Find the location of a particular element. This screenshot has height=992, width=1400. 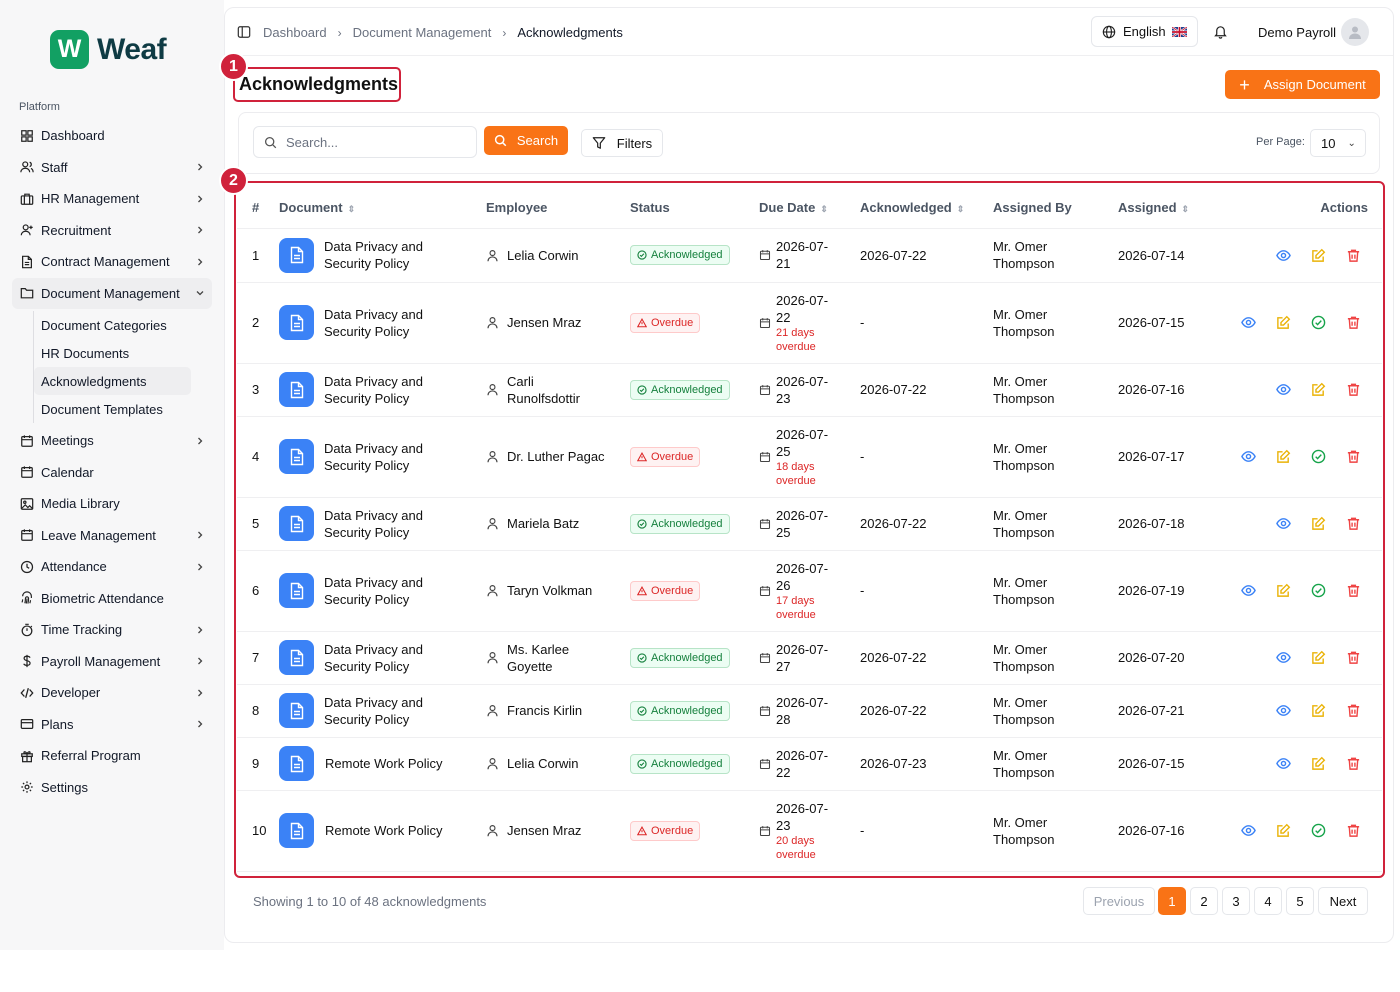

breadcrumb-document-management: Document Management is located at coordinates (422, 32).